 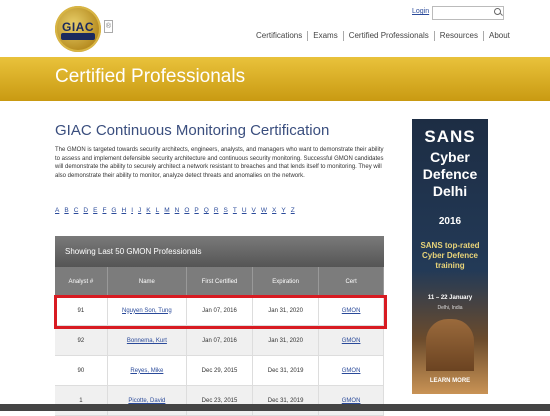 I want to click on alpha-link: Y, so click(x=283, y=210).